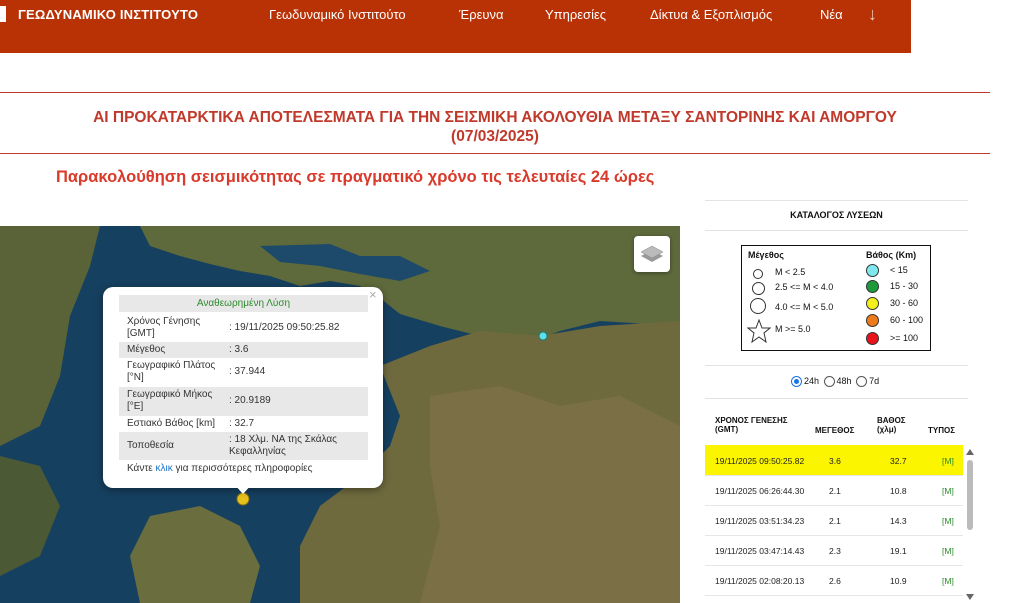  I want to click on table-scrollbar, so click(970, 526).